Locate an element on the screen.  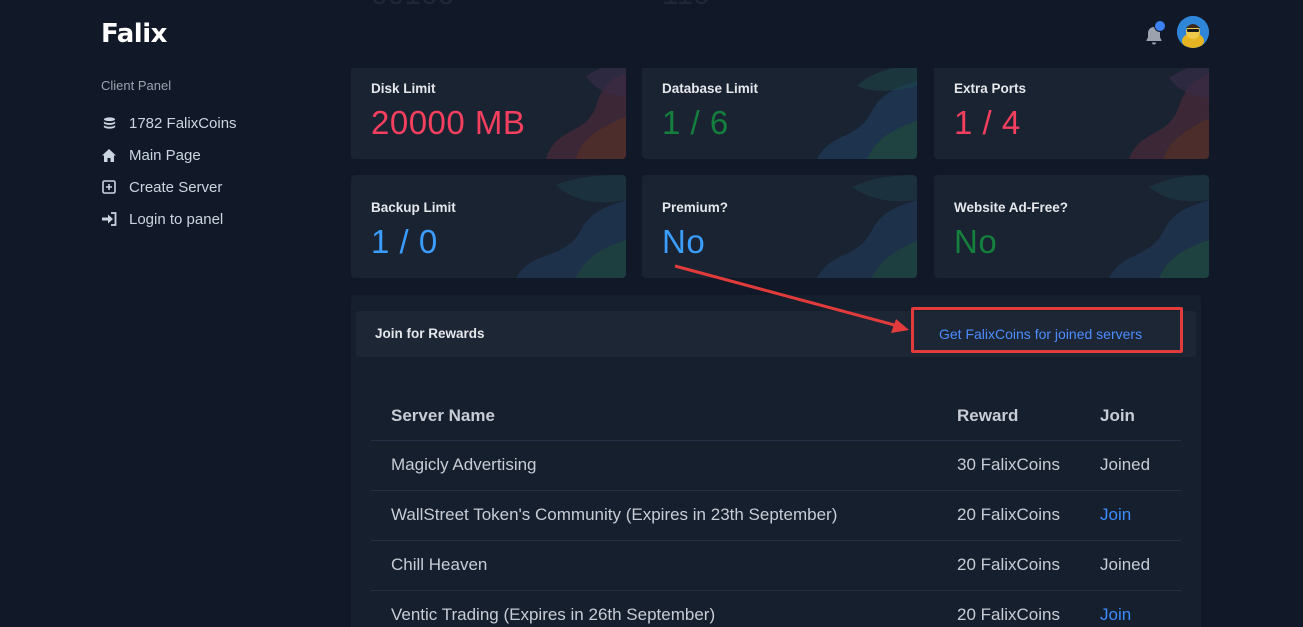
stat-label: Disk Limit is located at coordinates (403, 88).